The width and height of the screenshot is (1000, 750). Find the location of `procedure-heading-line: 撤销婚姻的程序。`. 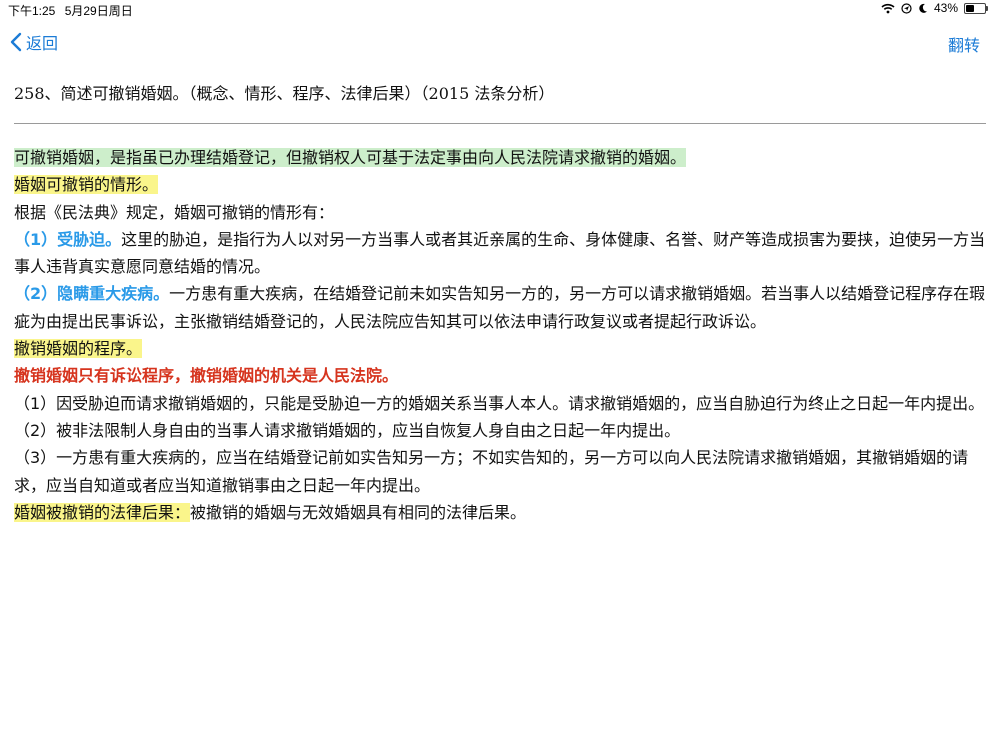

procedure-heading-line: 撤销婚姻的程序。 is located at coordinates (501, 348).